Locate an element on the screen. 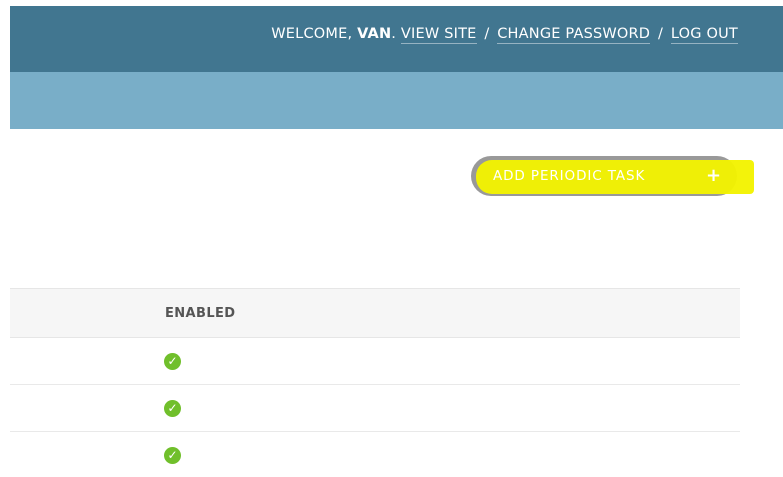 The height and width of the screenshot is (477, 783). name-suffix: . is located at coordinates (394, 34).